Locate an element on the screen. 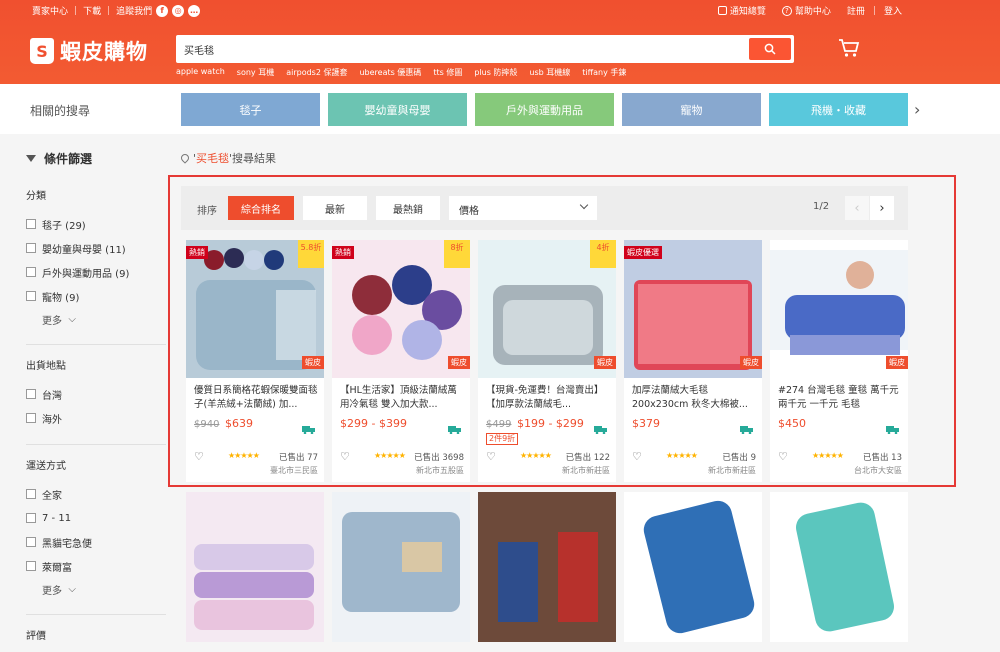 Image resolution: width=1000 pixels, height=652 pixels. help-icon: ? is located at coordinates (786, 10).